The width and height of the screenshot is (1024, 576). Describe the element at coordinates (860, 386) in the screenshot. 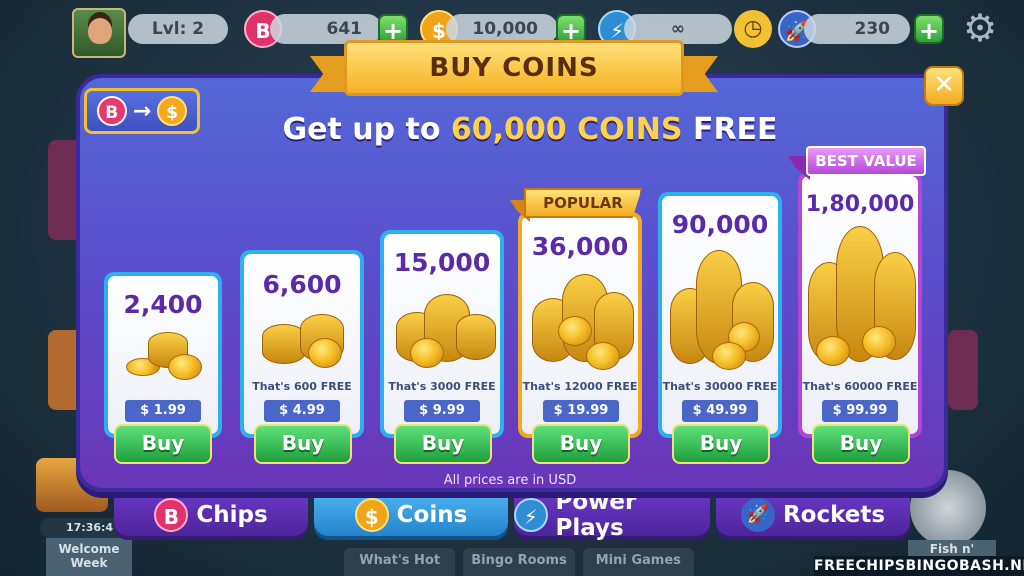

I see `bonus-text: That's 60000 FREE` at that location.